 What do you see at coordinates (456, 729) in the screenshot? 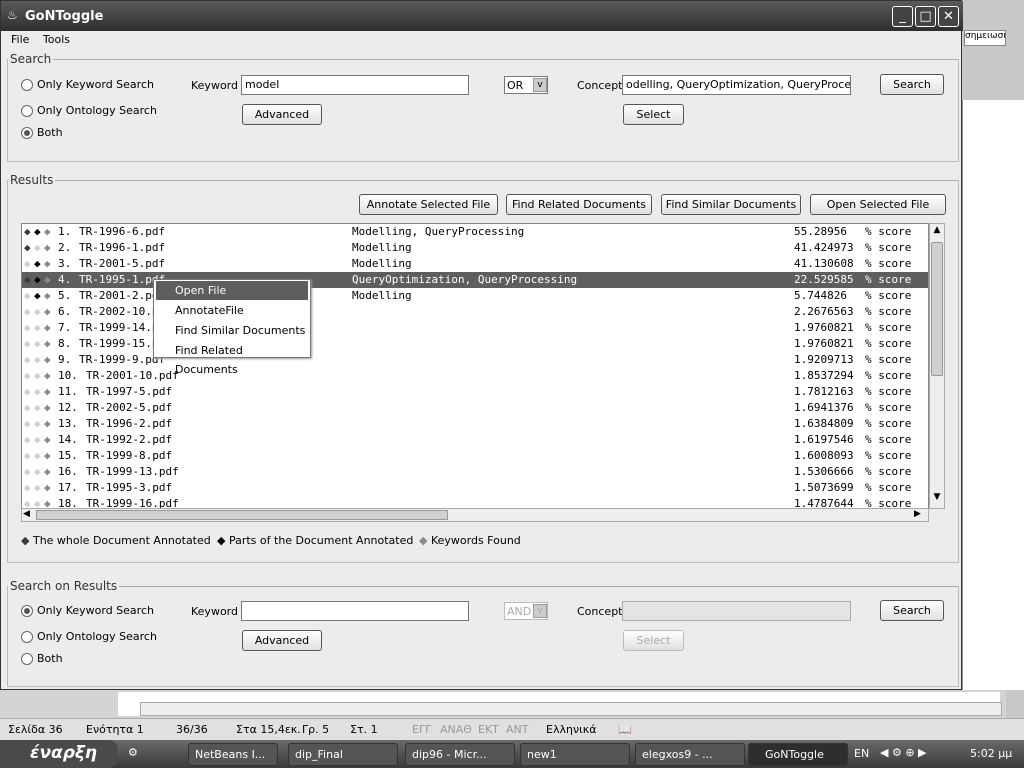
I see `status-trk: ΑΝΑΘ` at bounding box center [456, 729].